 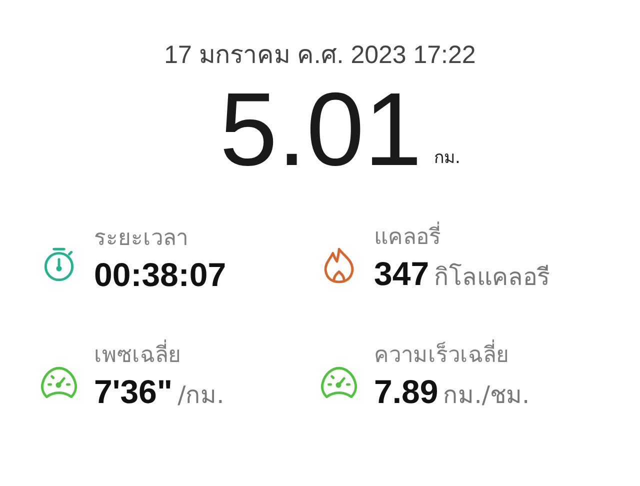 I want to click on stat-label: ความเร็วเฉลี่ย, so click(x=452, y=356).